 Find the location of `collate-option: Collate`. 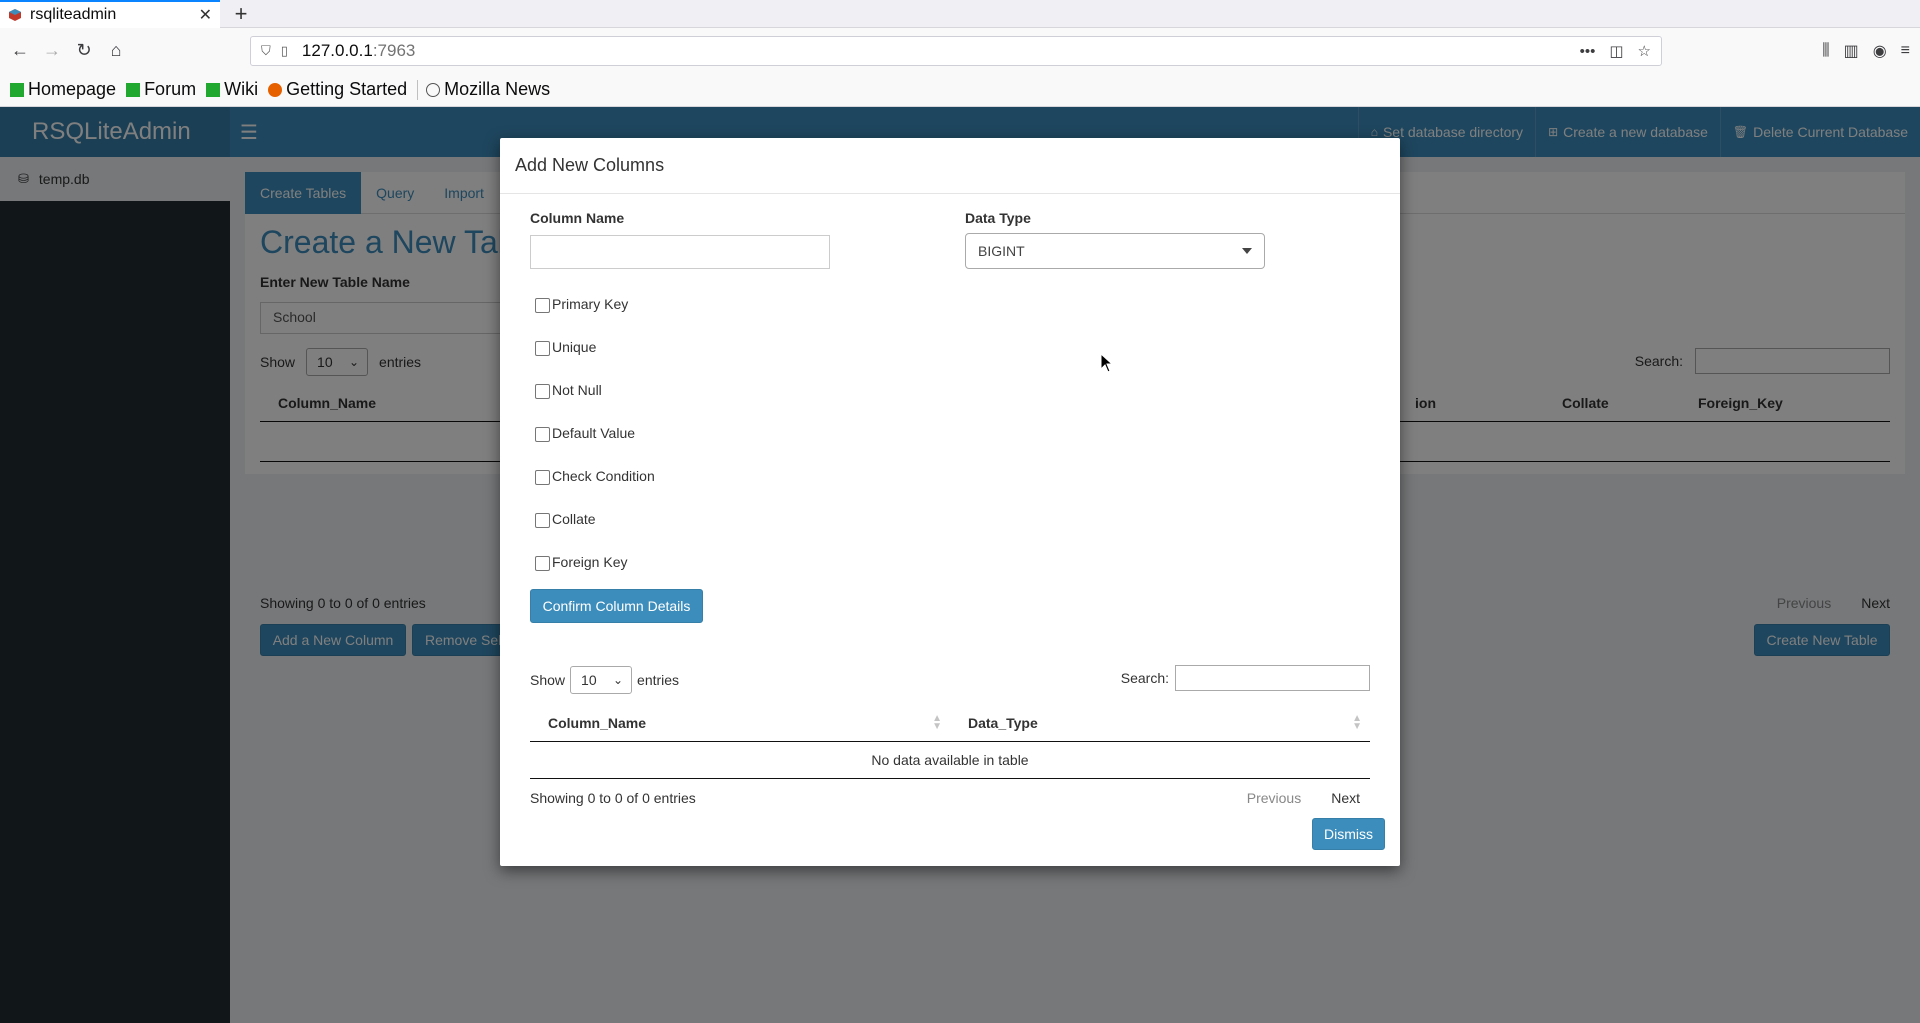

collate-option: Collate is located at coordinates (565, 519).